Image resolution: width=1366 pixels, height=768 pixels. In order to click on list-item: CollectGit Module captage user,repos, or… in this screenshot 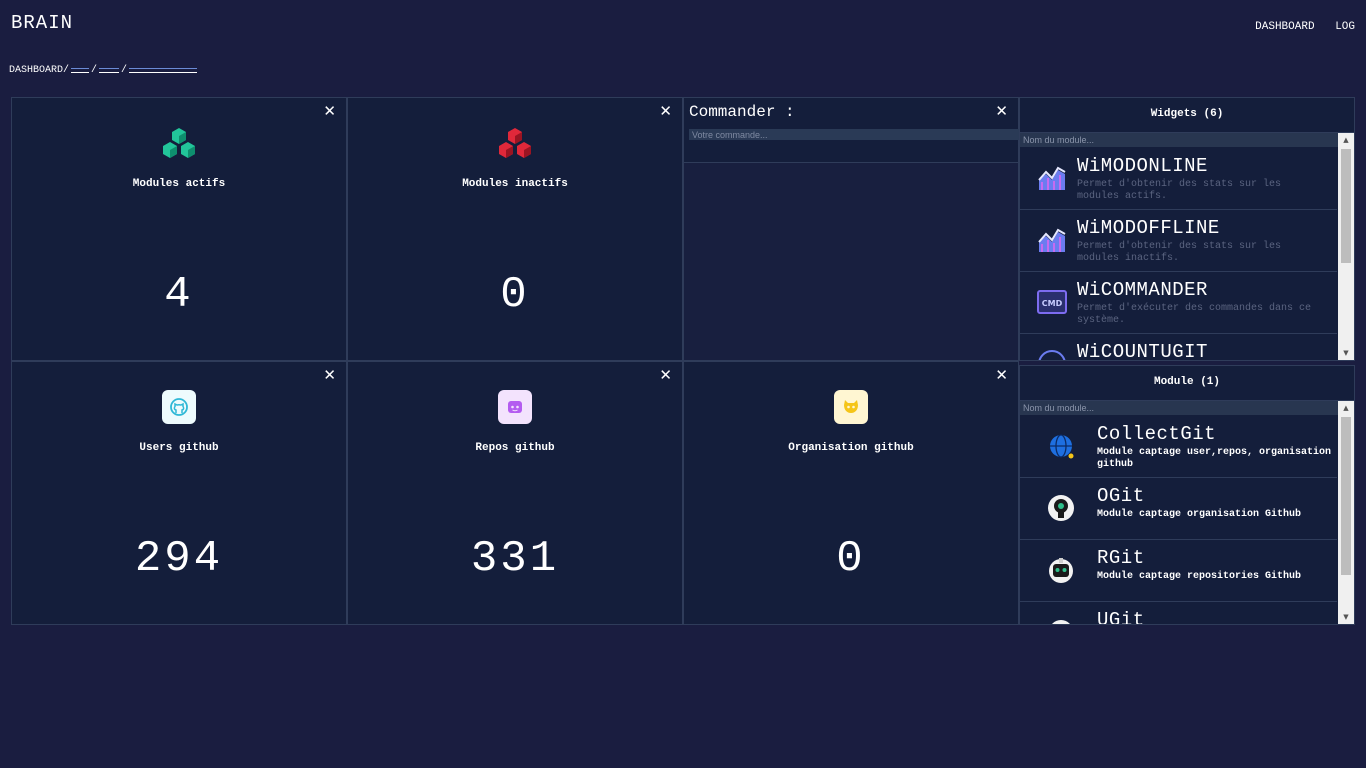, I will do `click(1178, 447)`.